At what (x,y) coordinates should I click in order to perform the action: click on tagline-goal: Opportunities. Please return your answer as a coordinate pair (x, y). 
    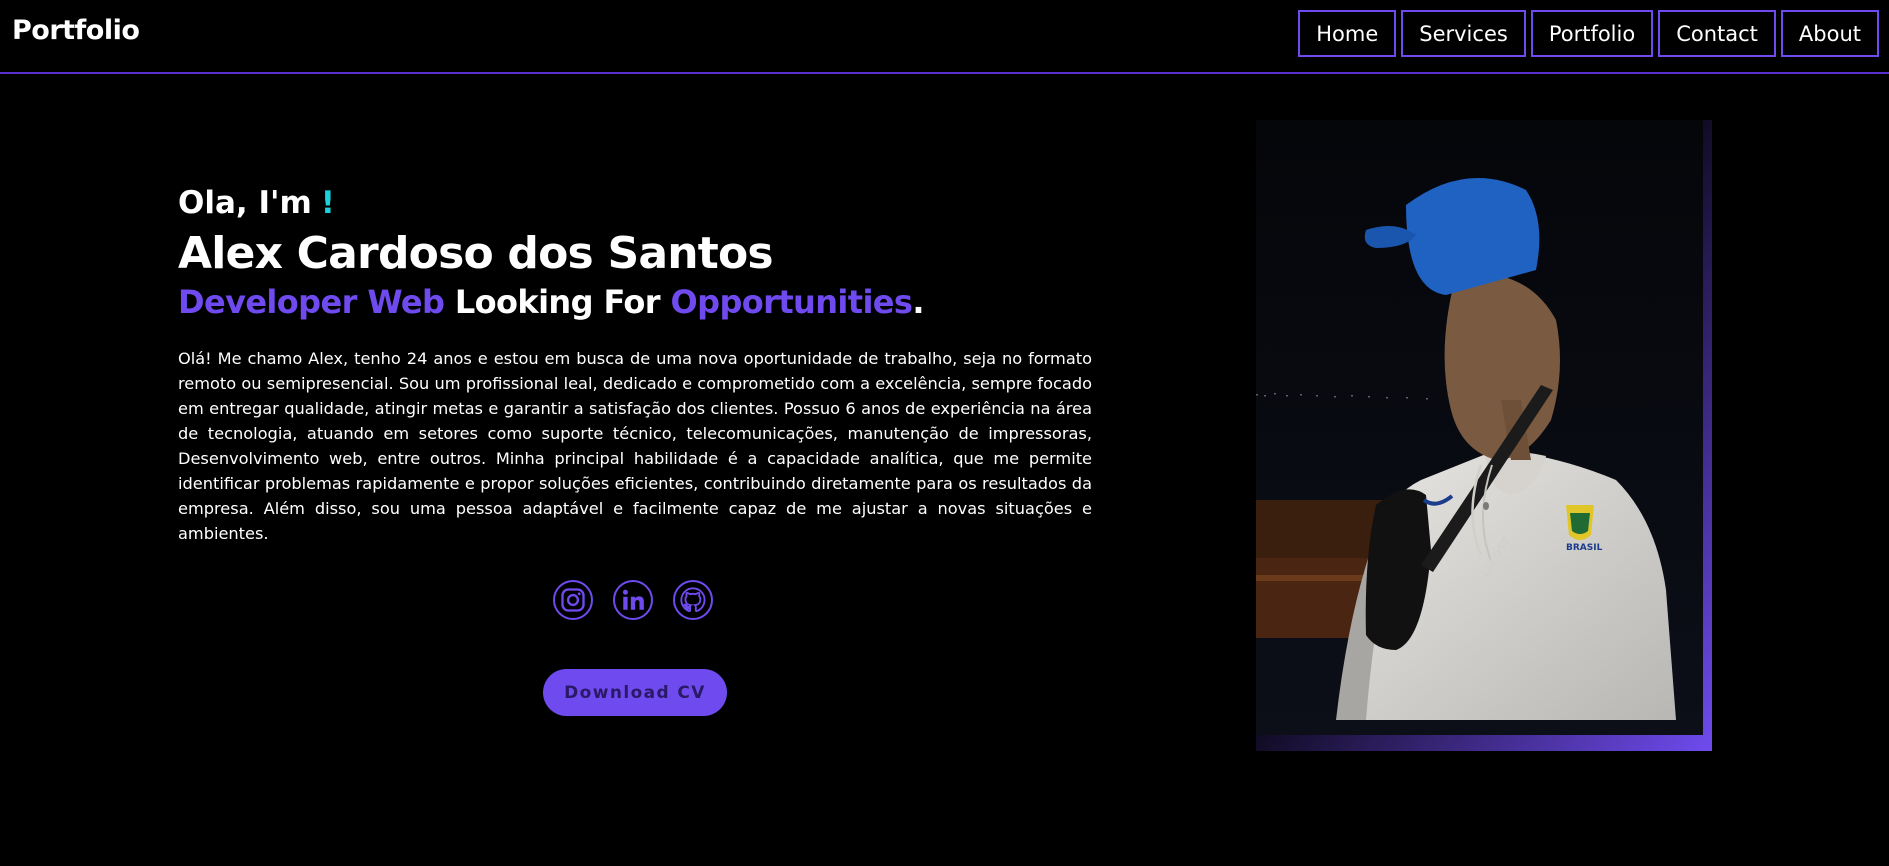
    Looking at the image, I should click on (791, 301).